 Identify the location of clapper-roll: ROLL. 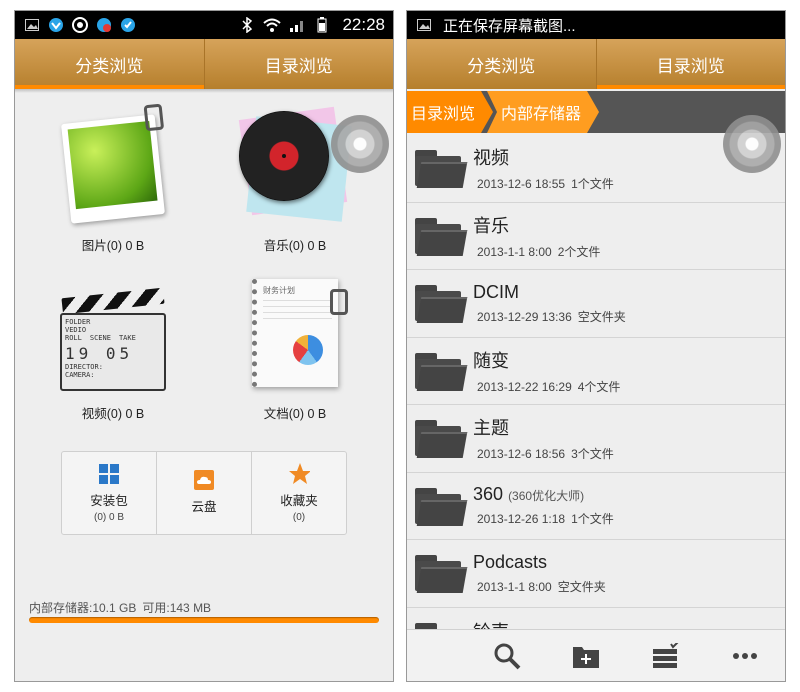
(73, 338).